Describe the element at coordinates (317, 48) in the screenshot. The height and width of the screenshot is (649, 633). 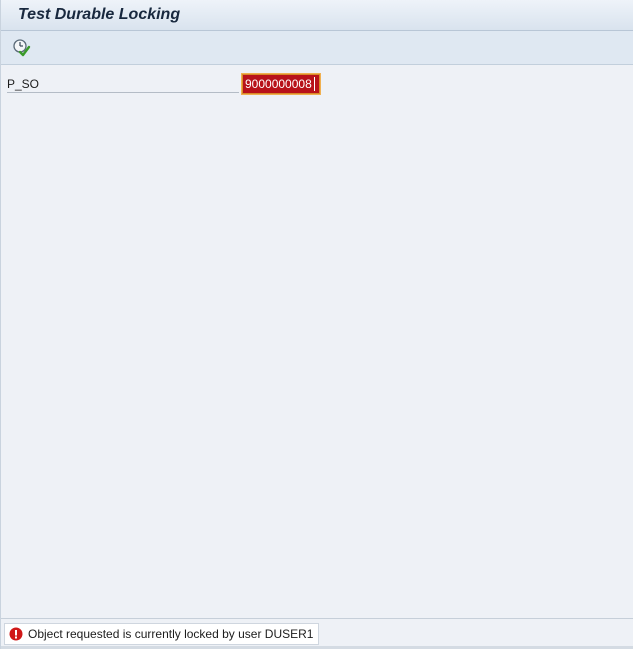
I see `application-toolbar` at that location.